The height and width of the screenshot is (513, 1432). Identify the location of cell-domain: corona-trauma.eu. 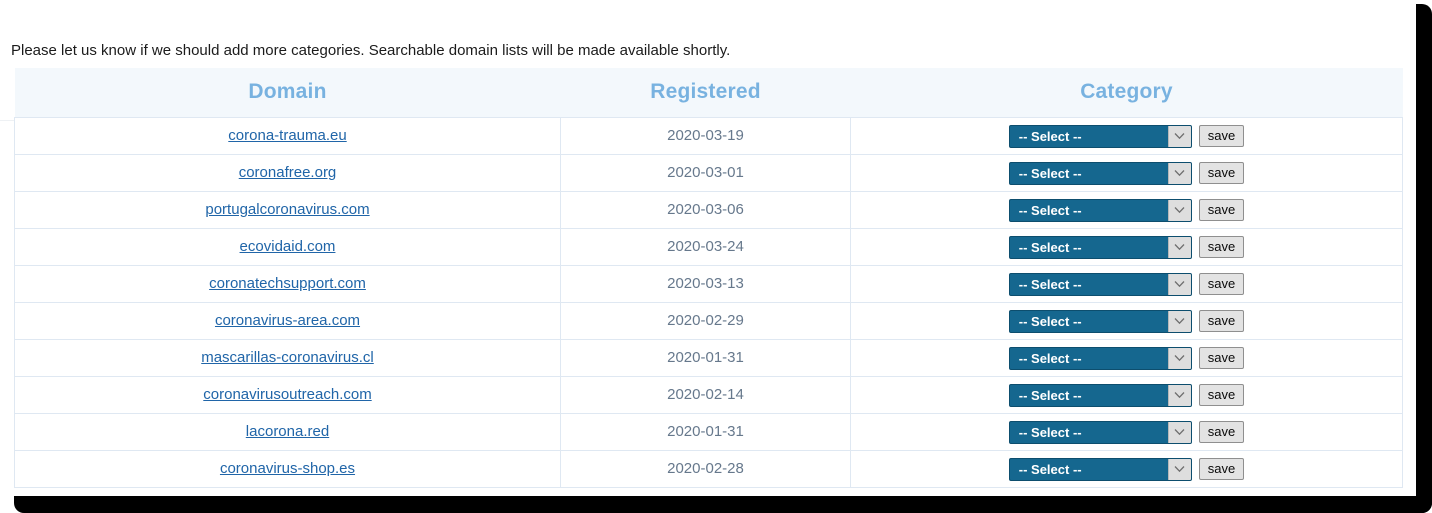
(287, 136).